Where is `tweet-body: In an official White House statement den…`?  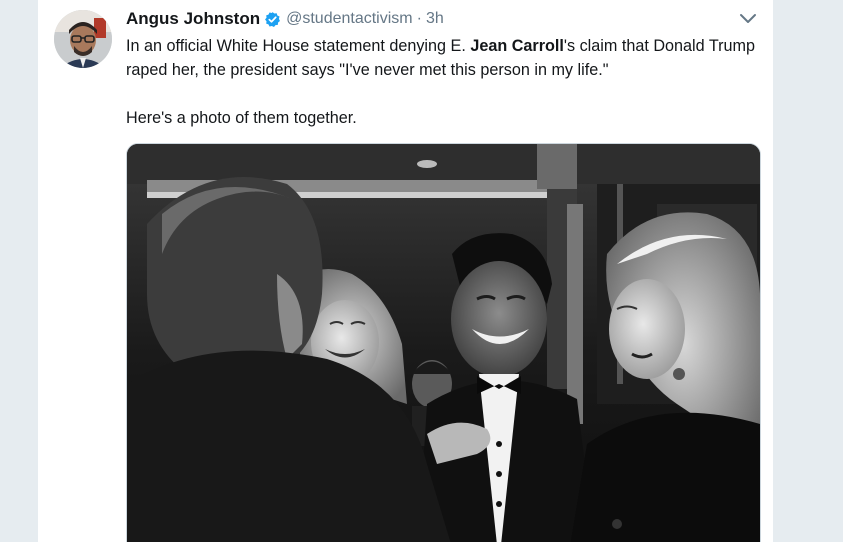 tweet-body: In an official White House statement den… is located at coordinates (441, 82).